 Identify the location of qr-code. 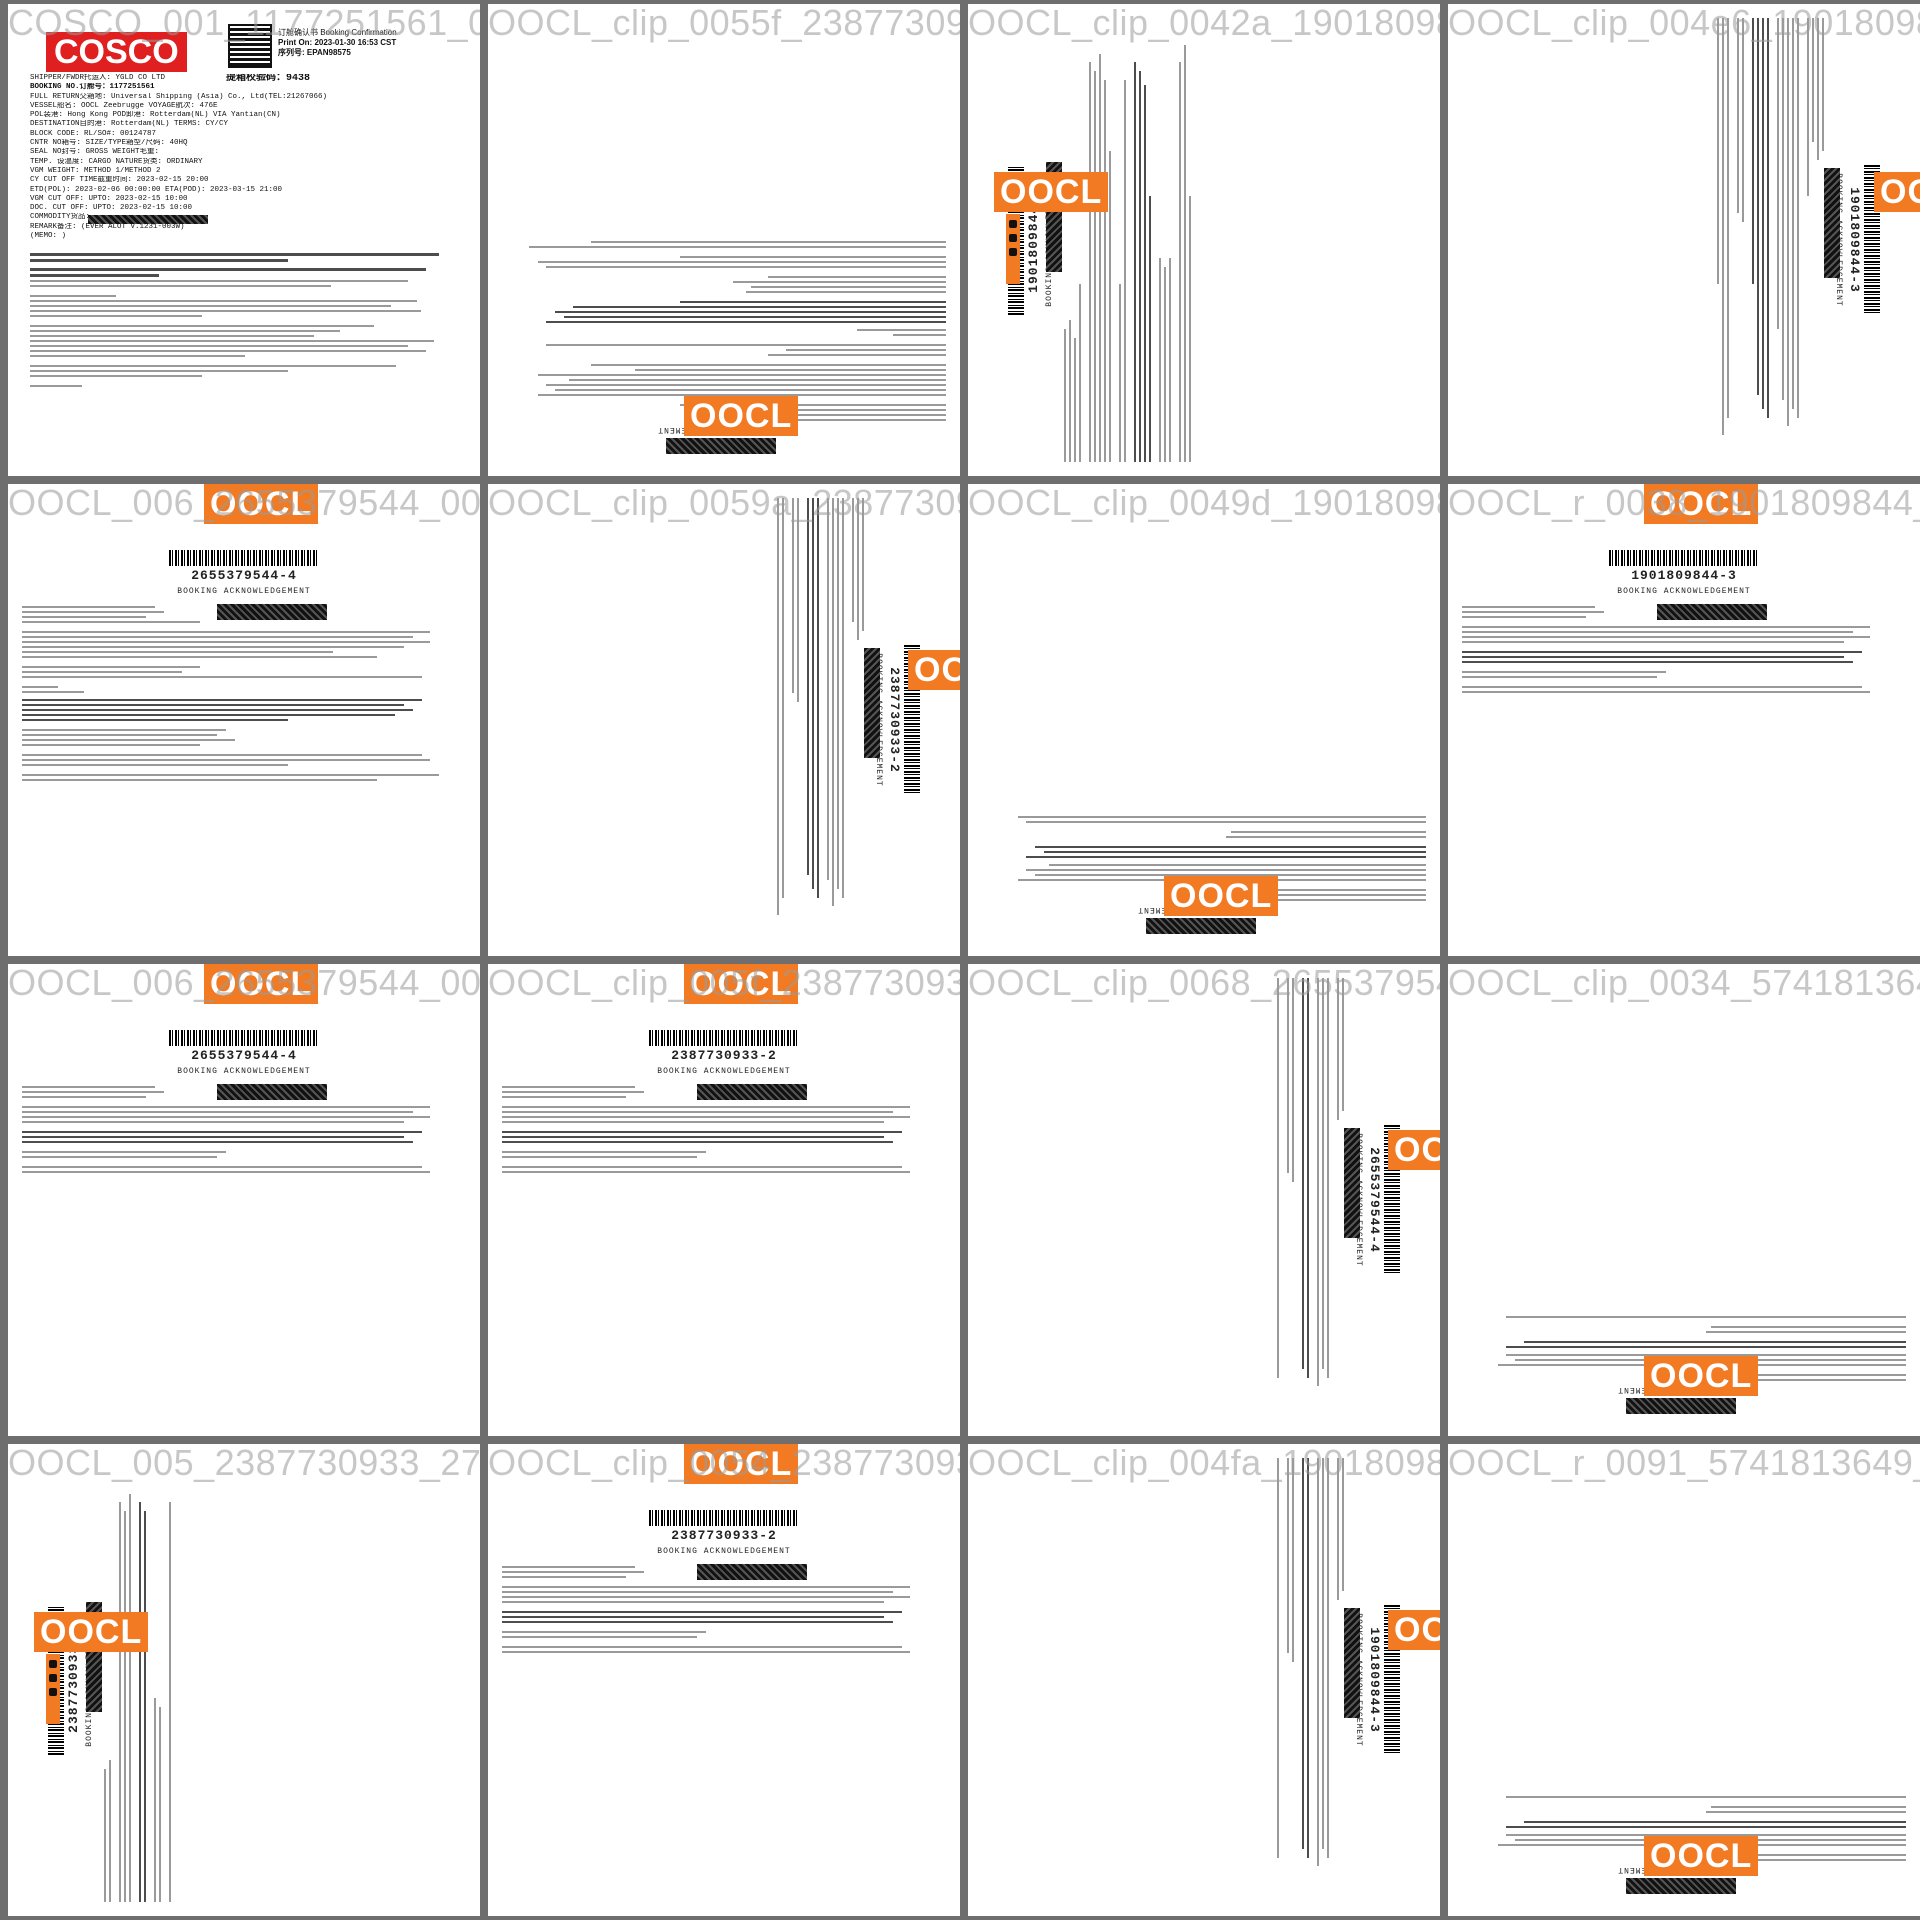
(250, 46).